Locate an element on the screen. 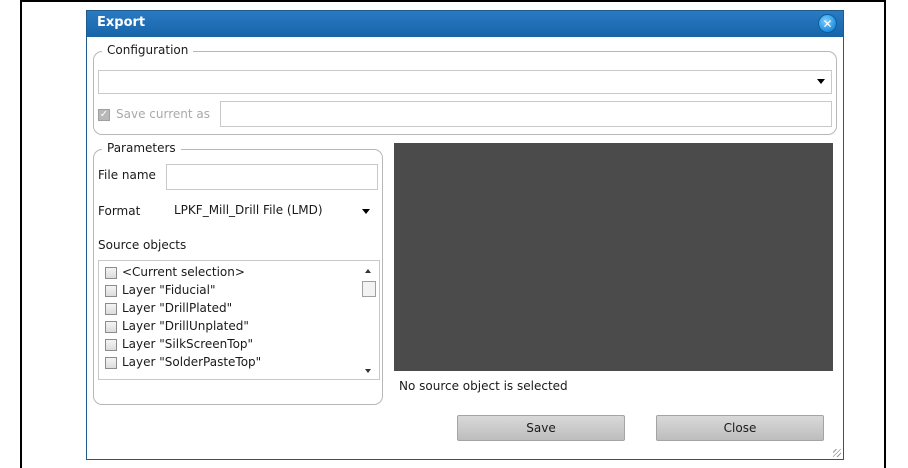  format-label: Format is located at coordinates (119, 211).